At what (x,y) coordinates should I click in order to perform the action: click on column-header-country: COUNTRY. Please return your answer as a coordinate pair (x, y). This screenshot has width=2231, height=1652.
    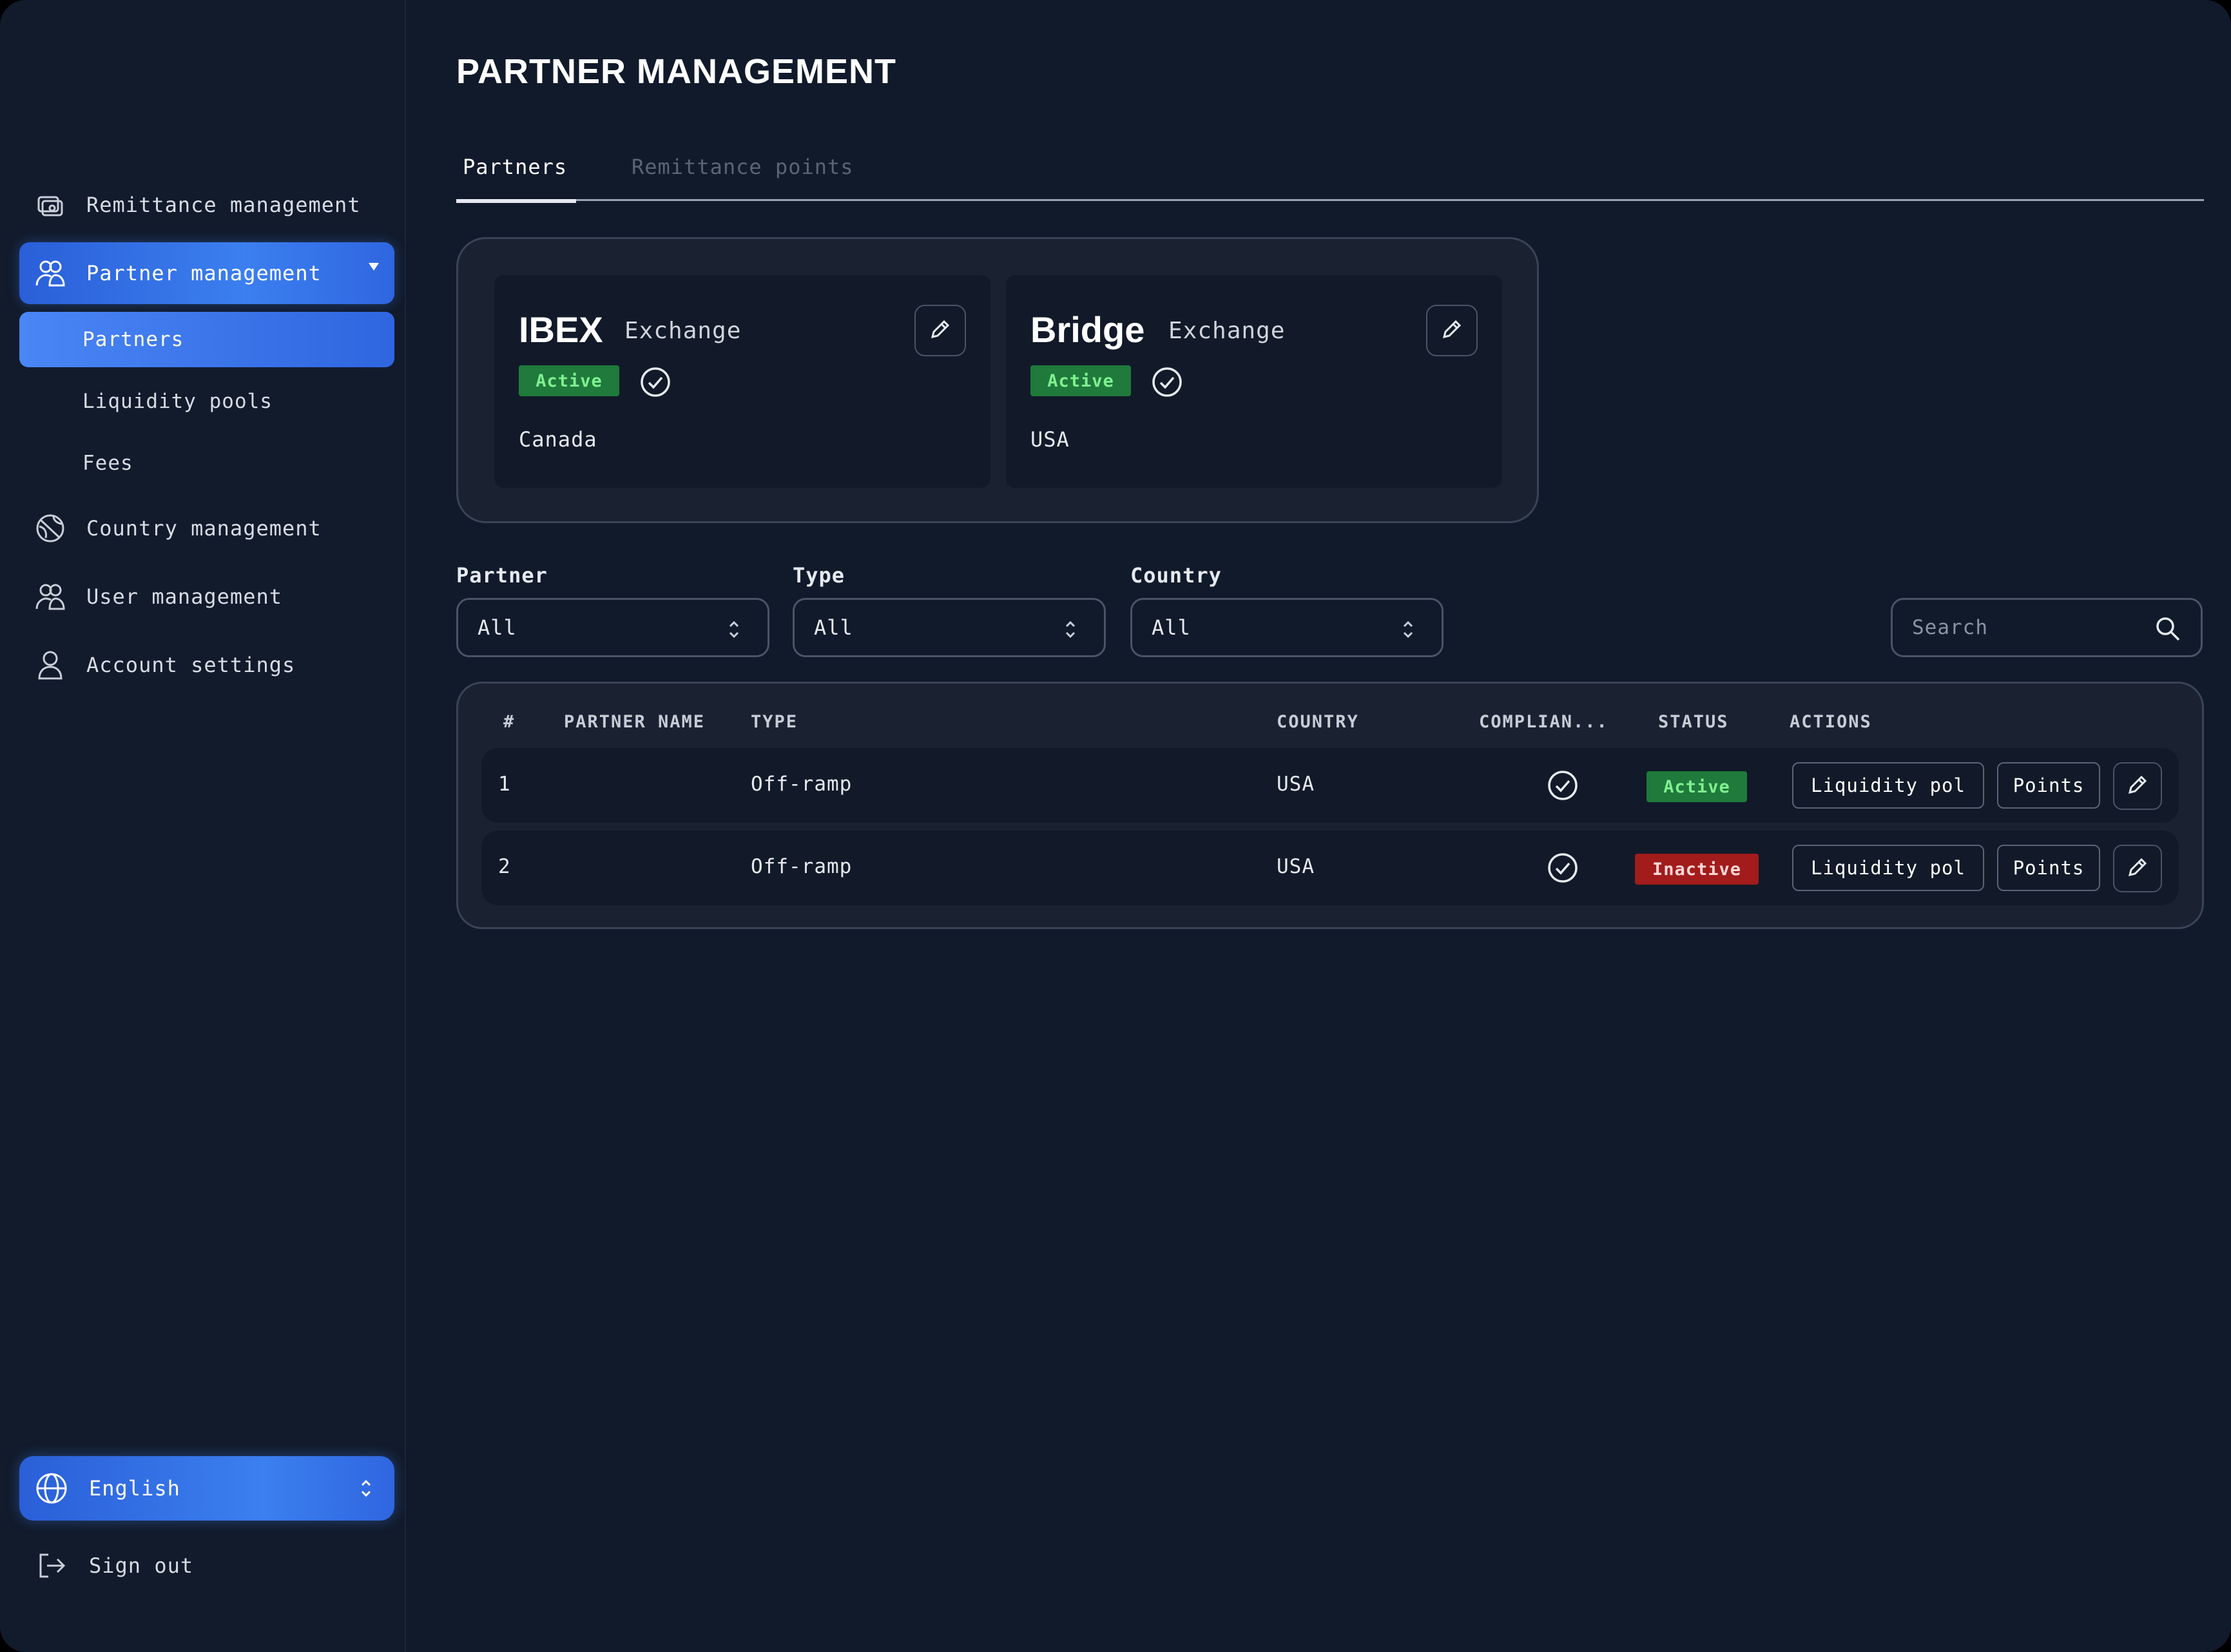
    Looking at the image, I should click on (1318, 722).